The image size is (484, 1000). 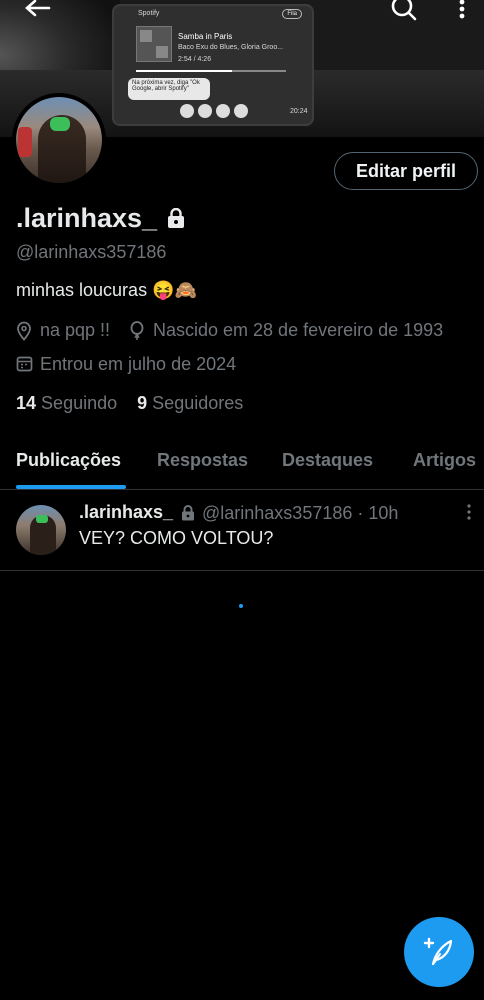 I want to click on avatar-background-person, so click(x=25, y=142).